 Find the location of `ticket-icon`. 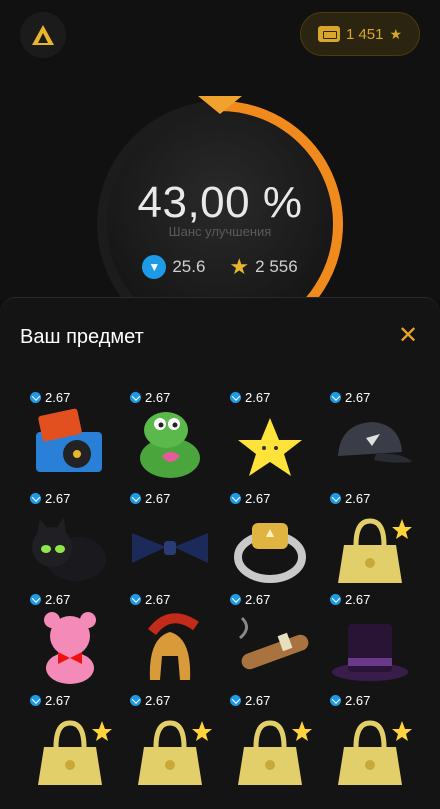

ticket-icon is located at coordinates (328, 34).